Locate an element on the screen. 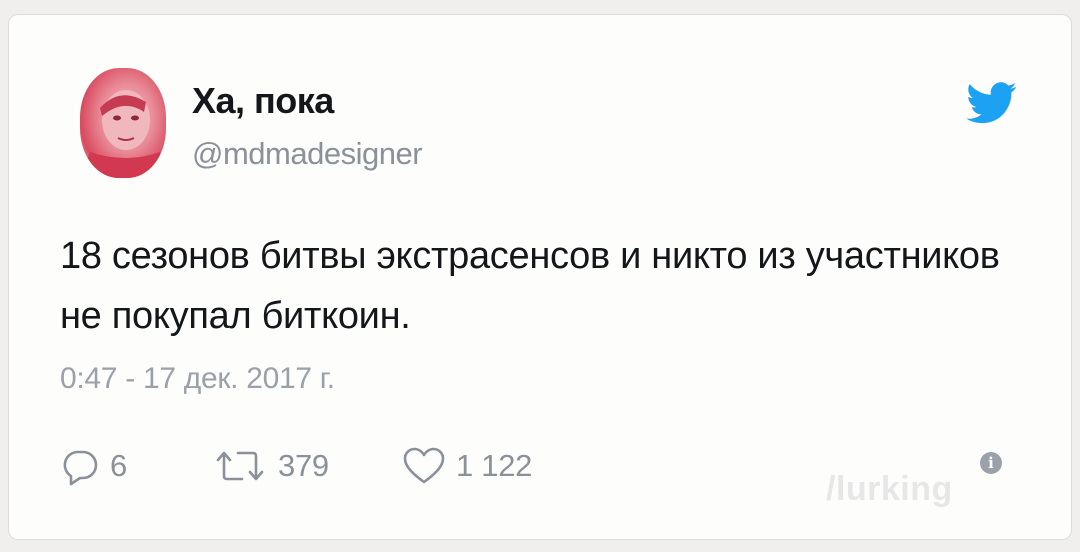 The image size is (1080, 552). retweet-arrows-icon is located at coordinates (240, 466).